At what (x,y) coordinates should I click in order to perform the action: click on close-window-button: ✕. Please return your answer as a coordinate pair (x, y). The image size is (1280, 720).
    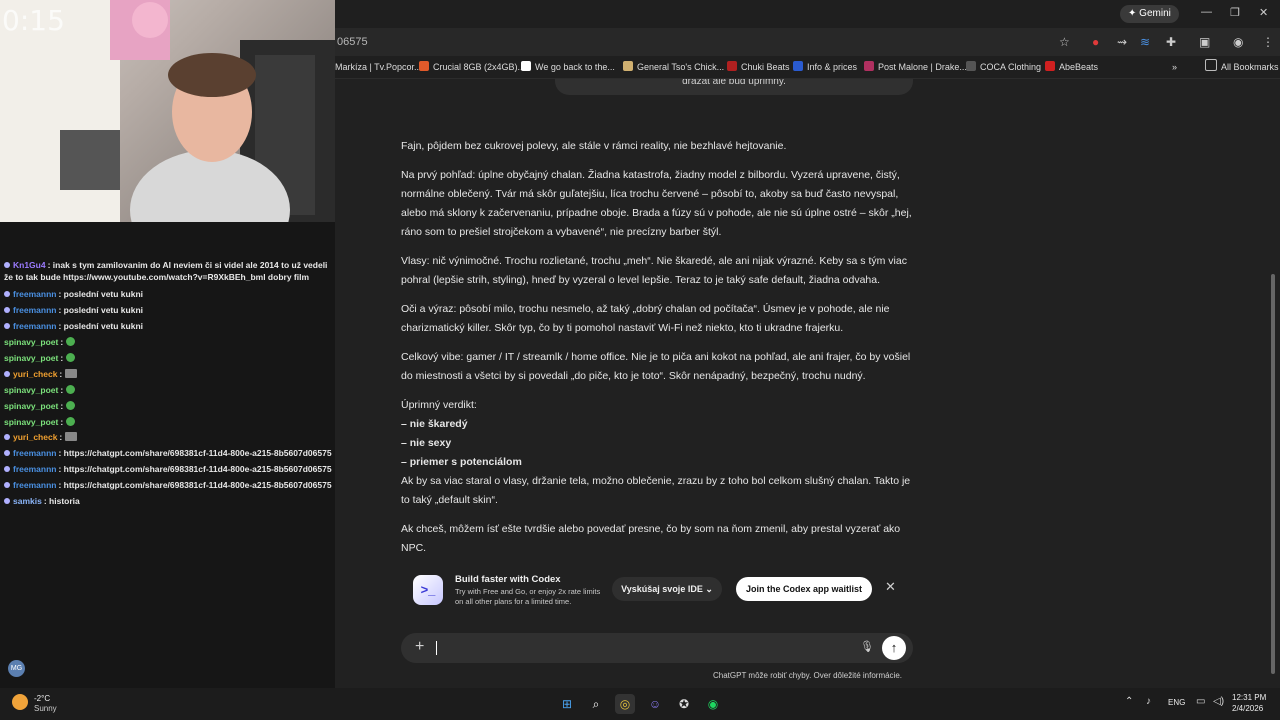
    Looking at the image, I should click on (1263, 12).